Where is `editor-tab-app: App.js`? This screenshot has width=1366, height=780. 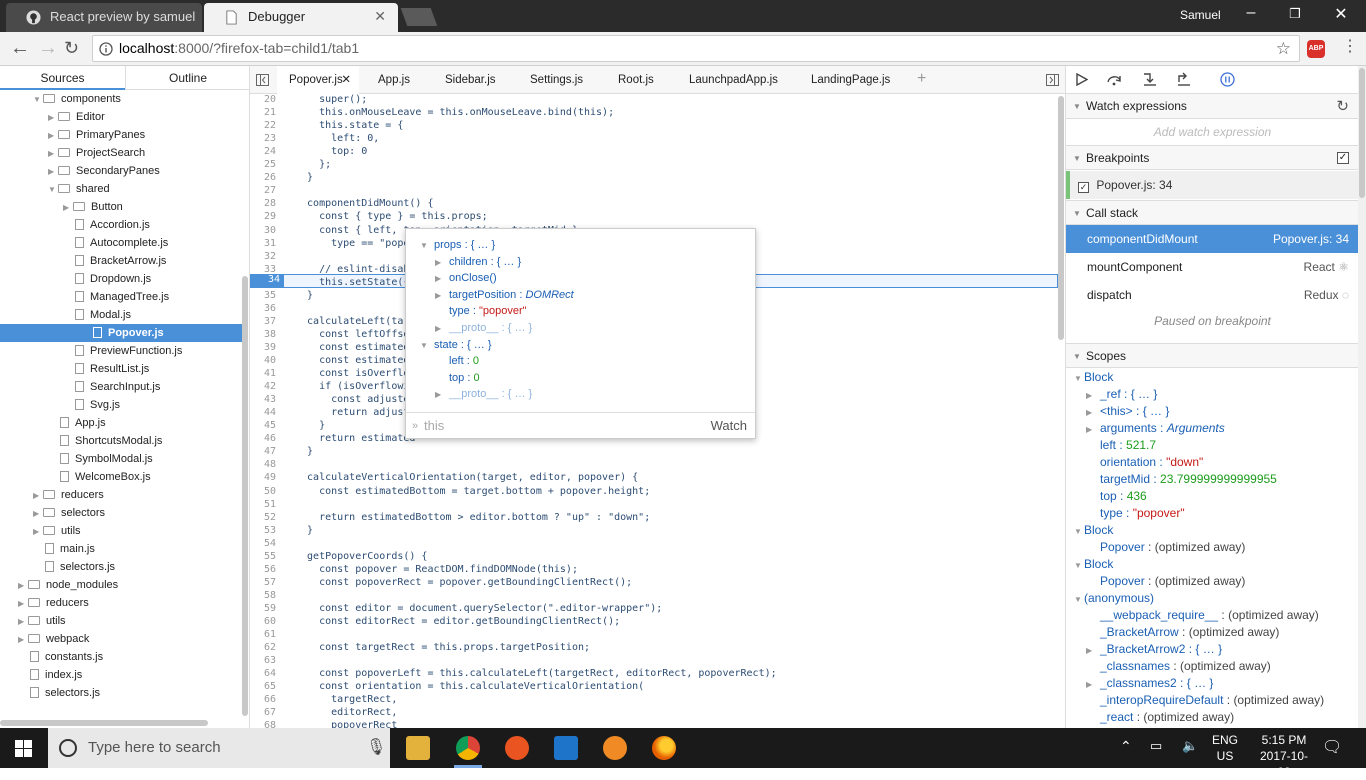 editor-tab-app: App.js is located at coordinates (394, 80).